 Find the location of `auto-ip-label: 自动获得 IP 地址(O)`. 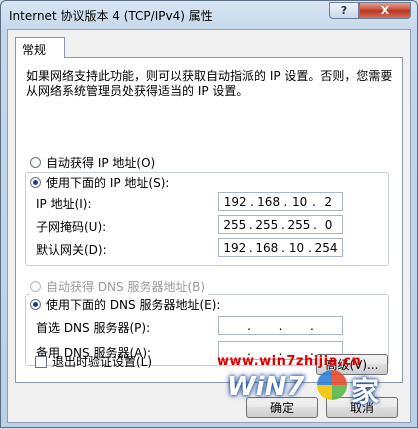

auto-ip-label: 自动获得 IP 地址(O) is located at coordinates (101, 163).